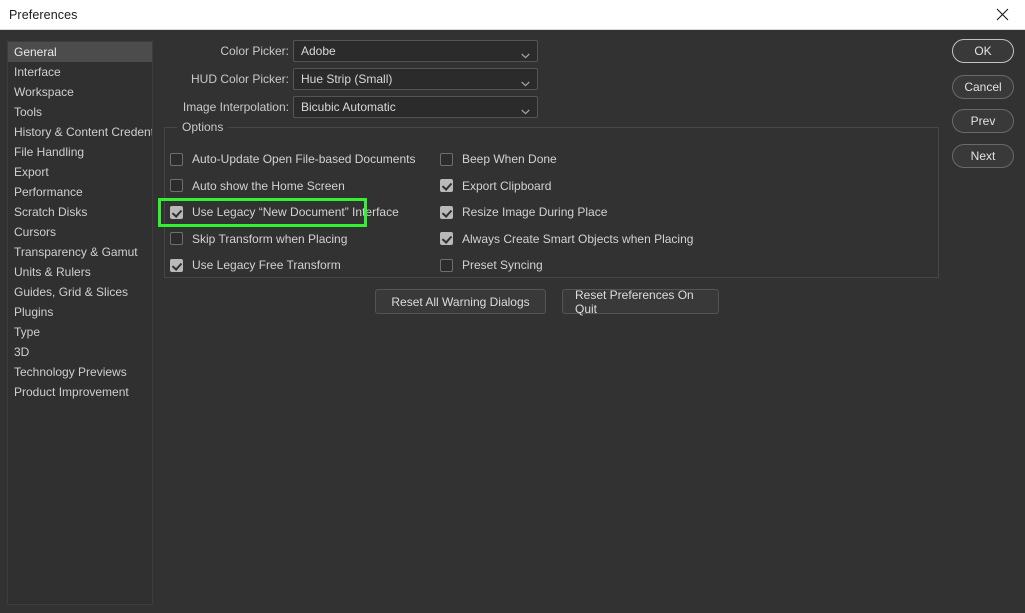 This screenshot has height=613, width=1025. Describe the element at coordinates (71, 392) in the screenshot. I see `sidebar-item-label: Product Improvement` at that location.